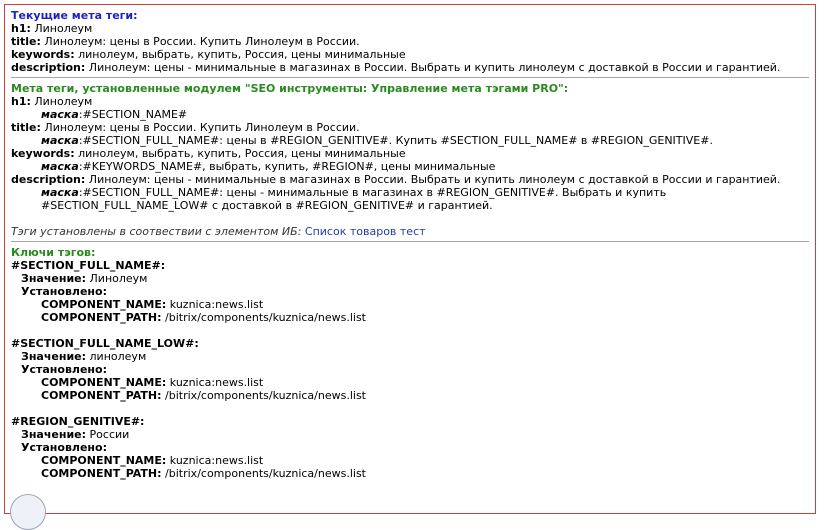 This screenshot has height=530, width=824. Describe the element at coordinates (26, 41) in the screenshot. I see `current-title-label: title:` at that location.